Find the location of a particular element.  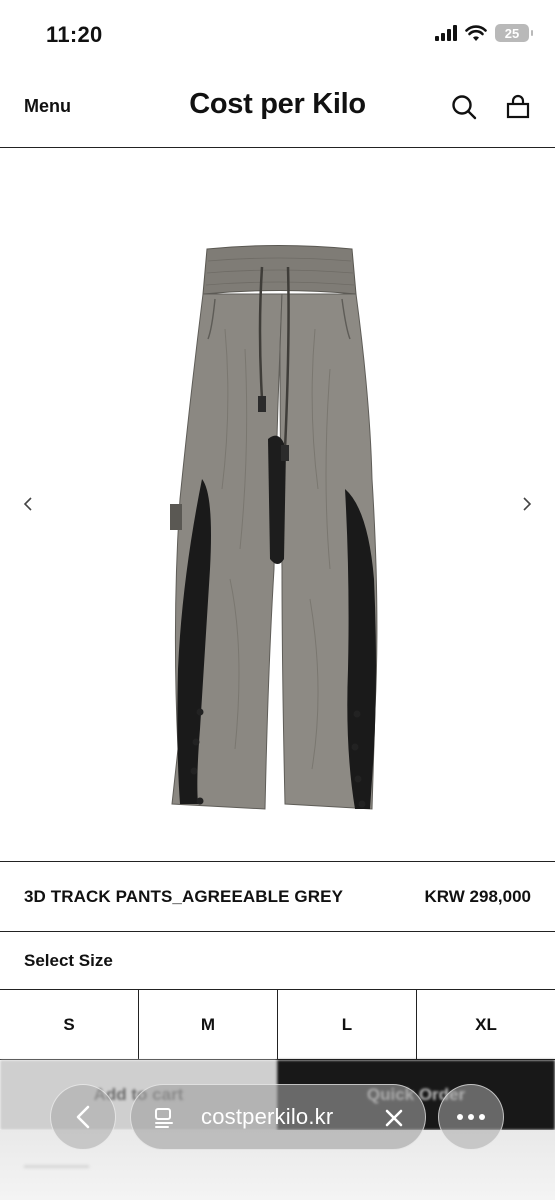

browser-more-button is located at coordinates (471, 1117).